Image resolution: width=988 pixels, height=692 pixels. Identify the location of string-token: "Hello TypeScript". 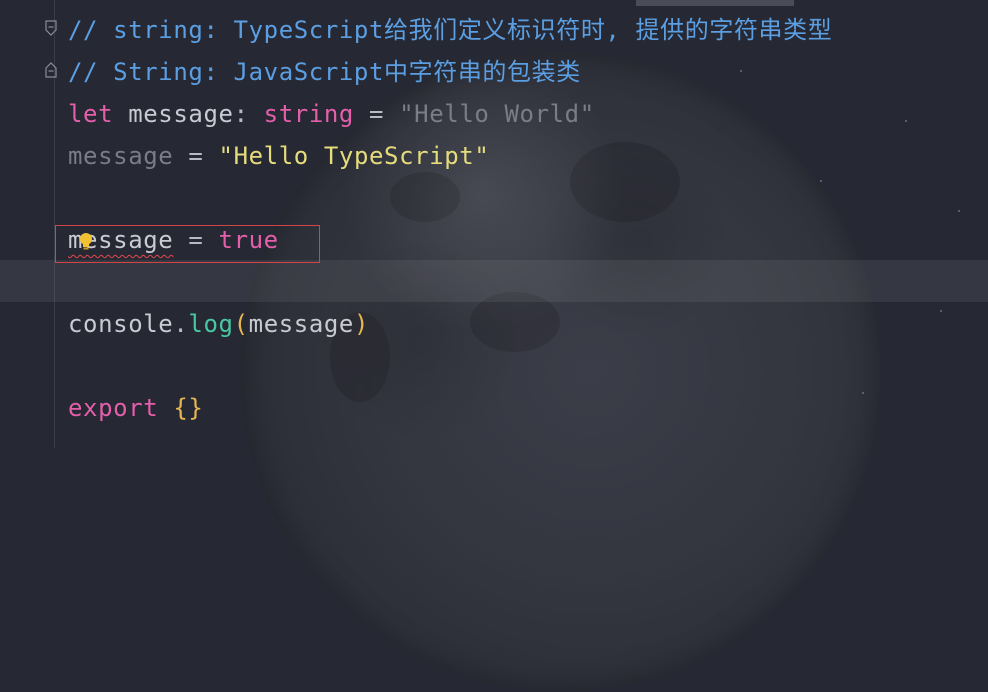
(354, 156).